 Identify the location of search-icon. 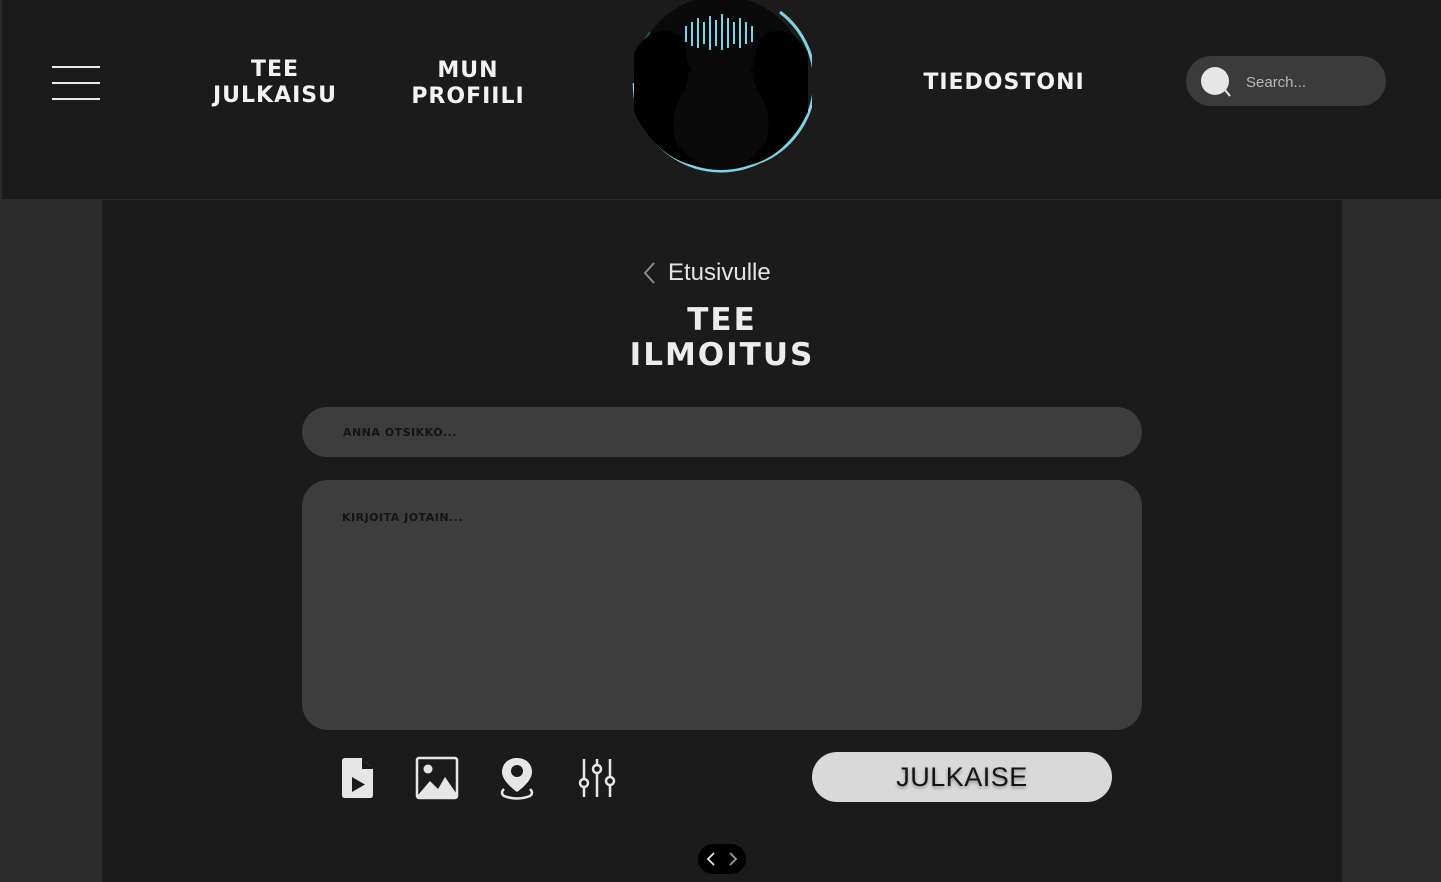
(1216, 82).